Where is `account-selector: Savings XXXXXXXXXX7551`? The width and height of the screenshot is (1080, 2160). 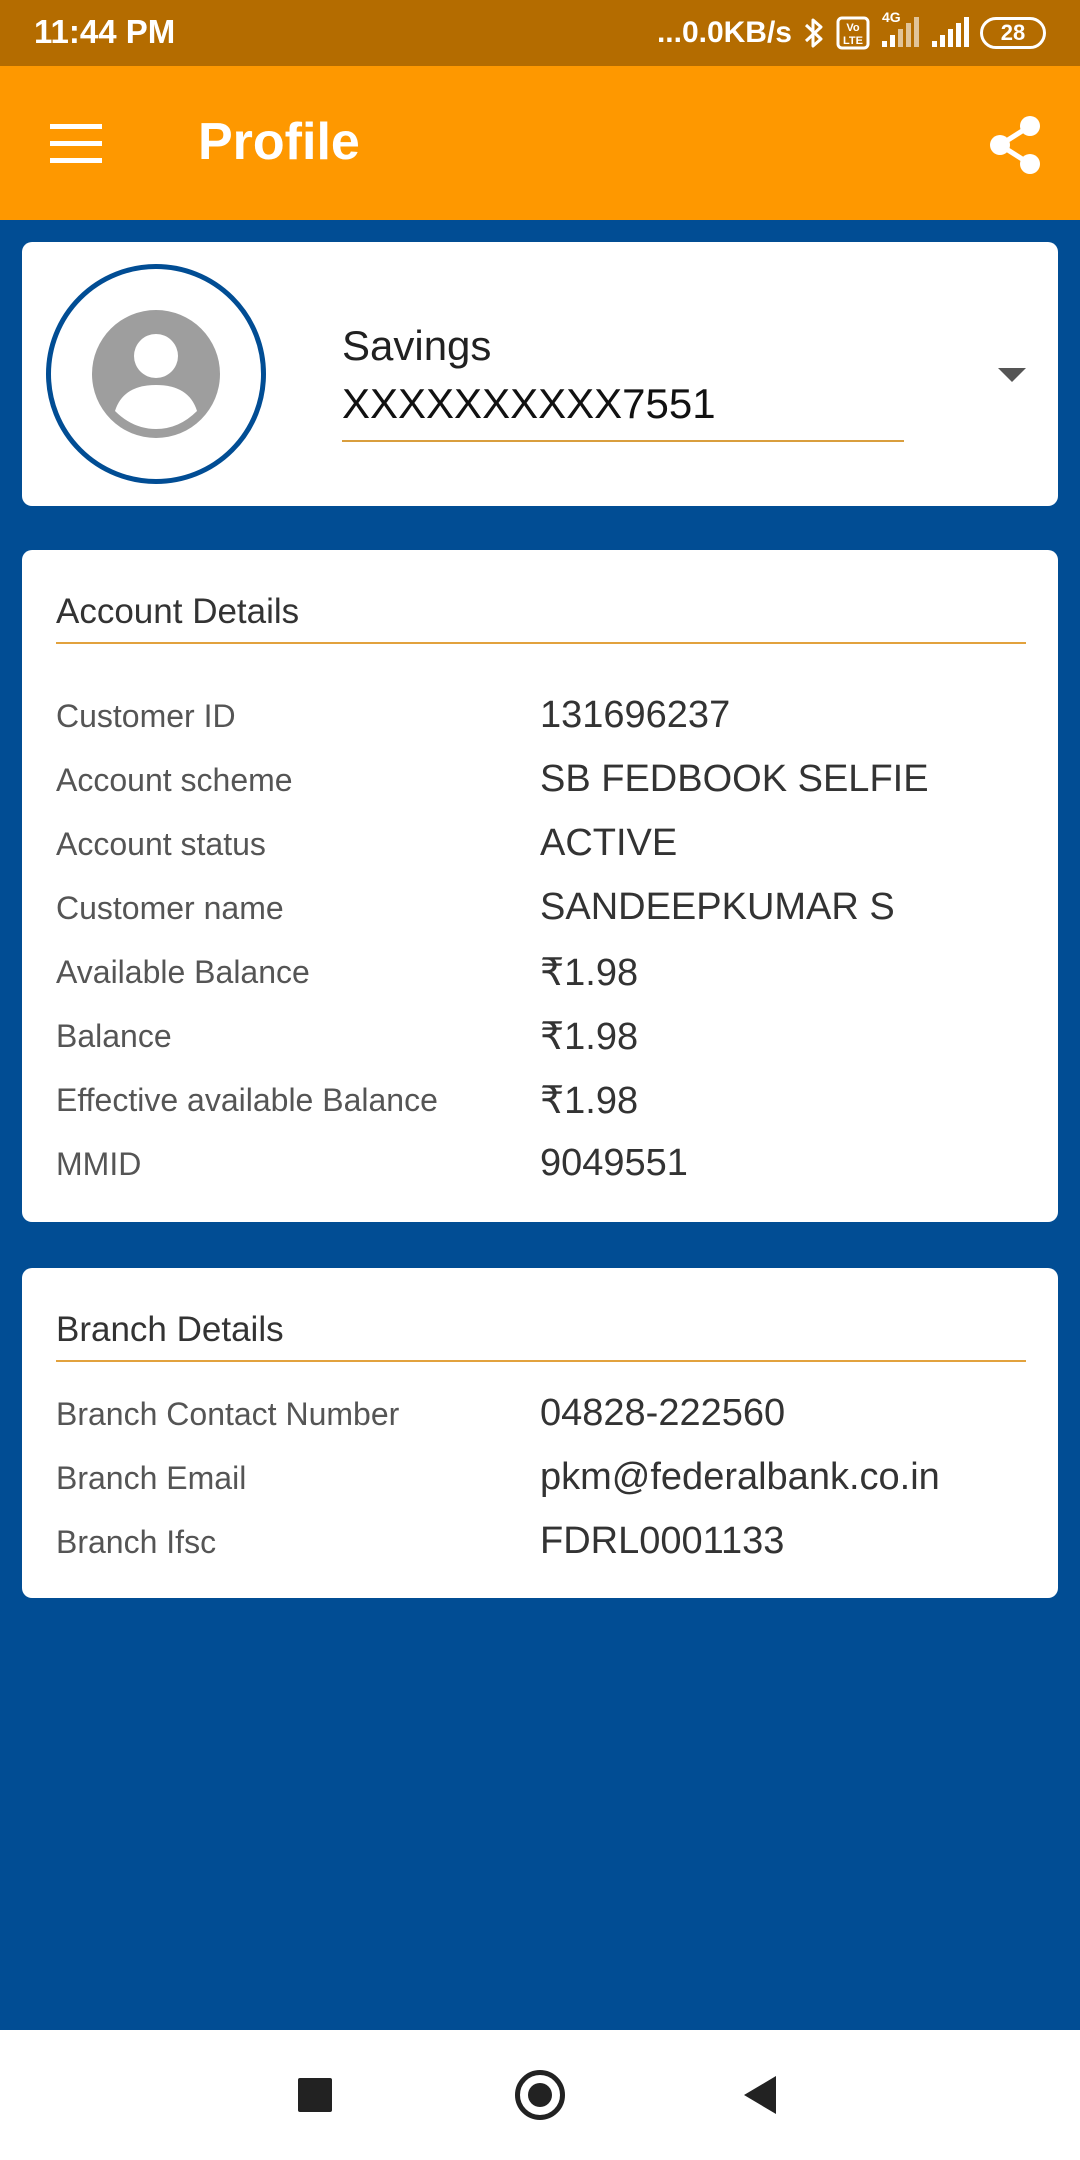
account-selector: Savings XXXXXXXXXX7551 is located at coordinates (623, 382).